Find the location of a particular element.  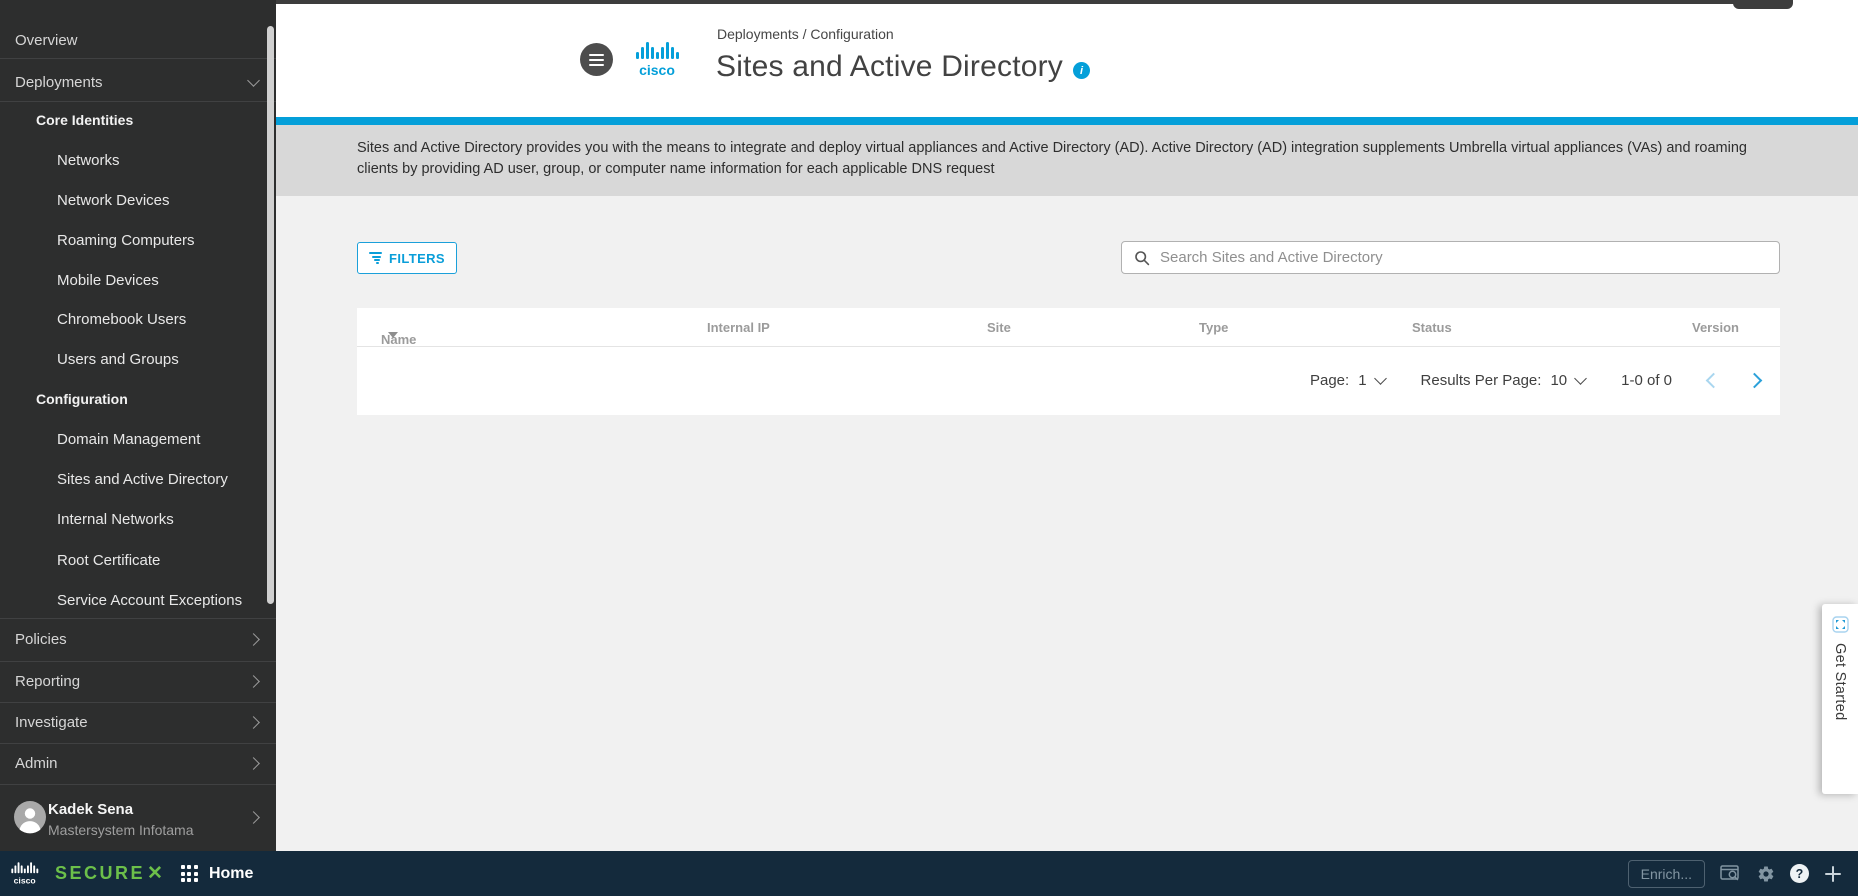

sidebar-item-mobile-devices: Mobile Devices is located at coordinates (108, 280).